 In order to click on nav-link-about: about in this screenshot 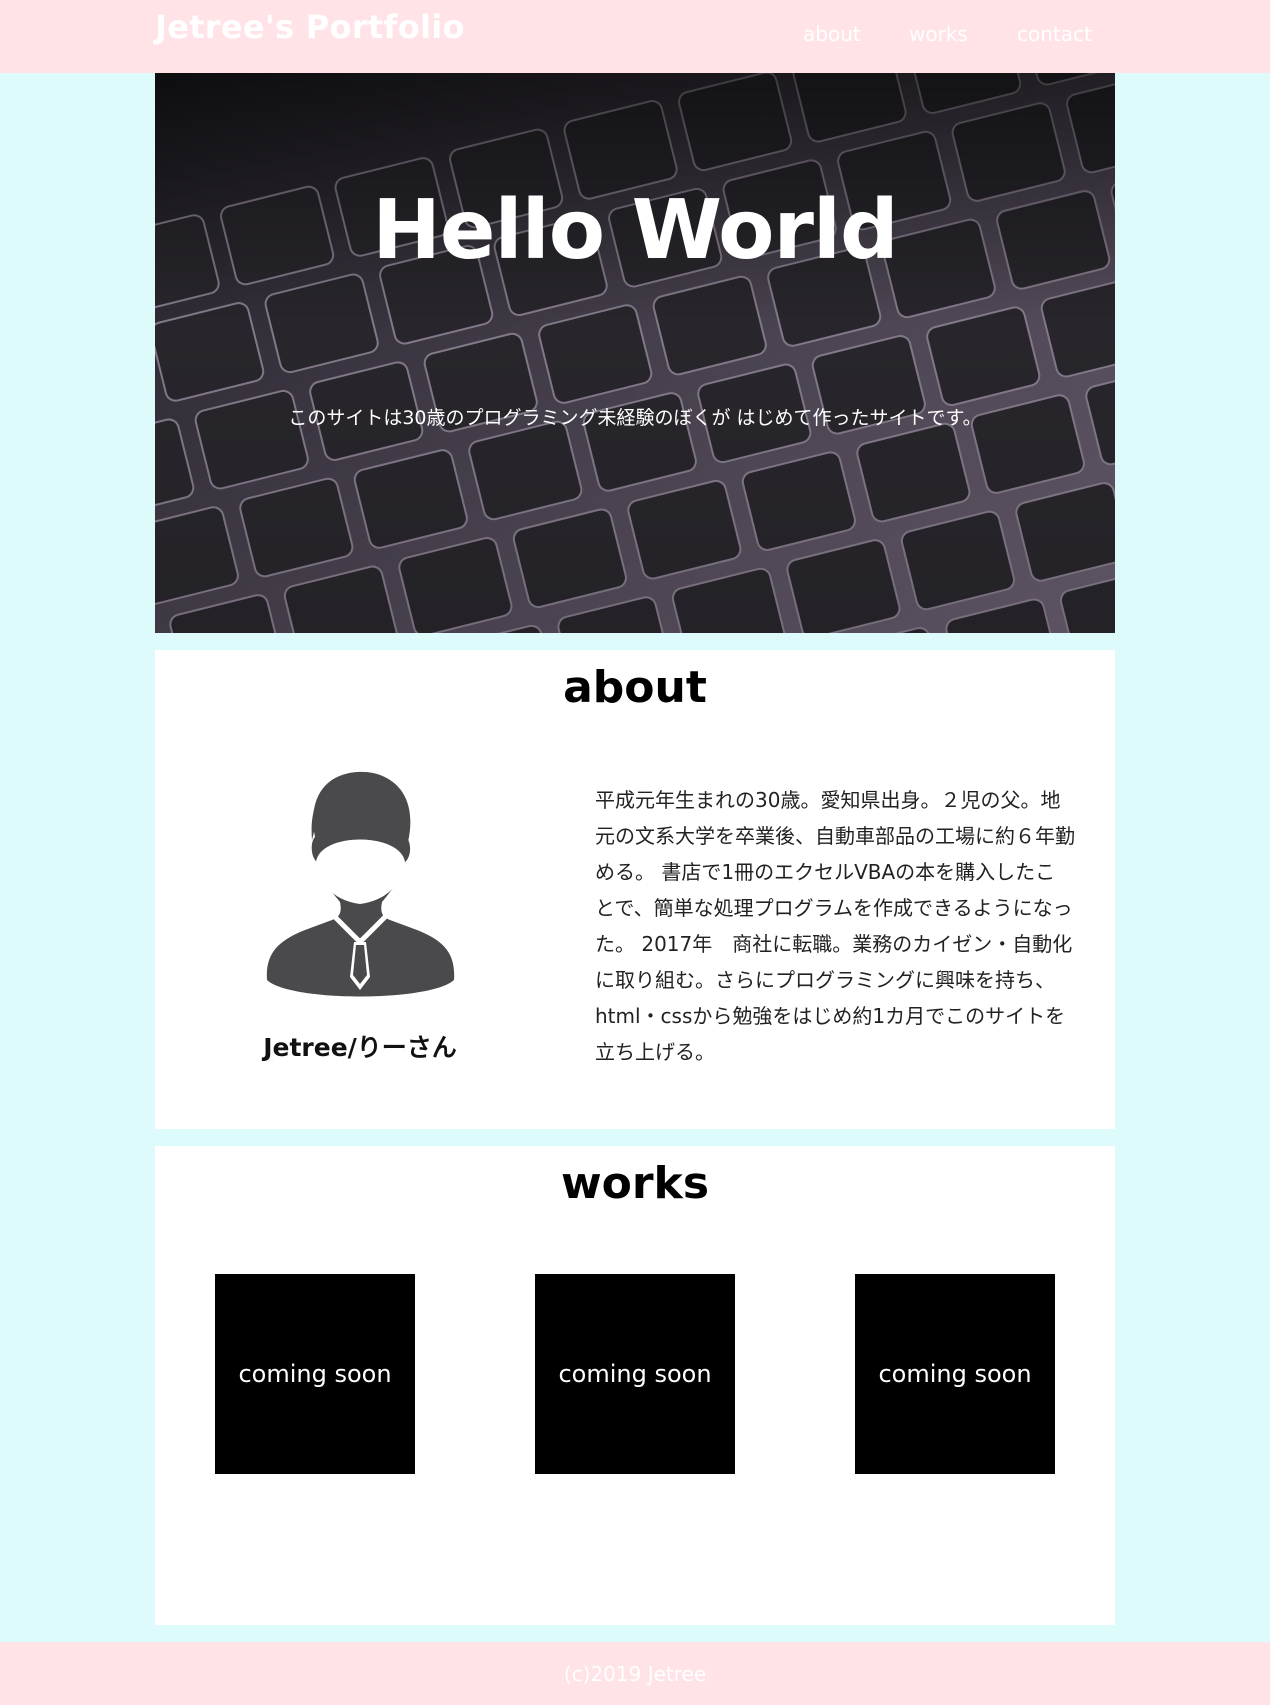, I will do `click(832, 34)`.